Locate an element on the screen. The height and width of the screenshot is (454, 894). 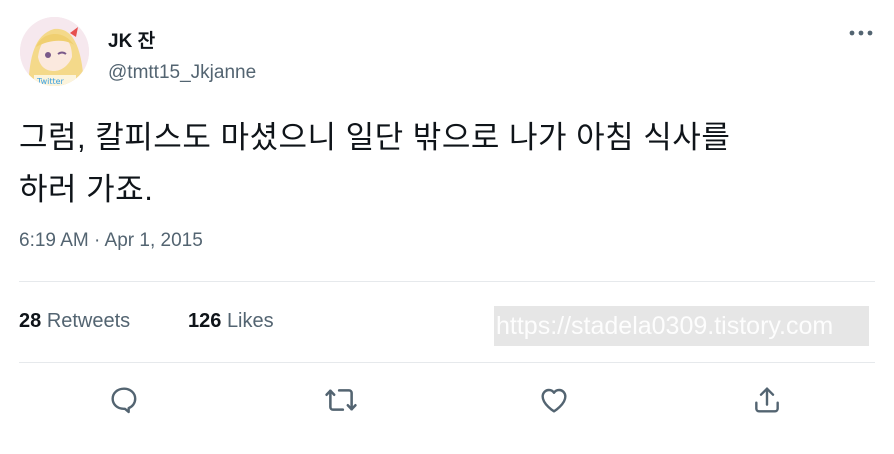
avatar: Twitter is located at coordinates (54, 51).